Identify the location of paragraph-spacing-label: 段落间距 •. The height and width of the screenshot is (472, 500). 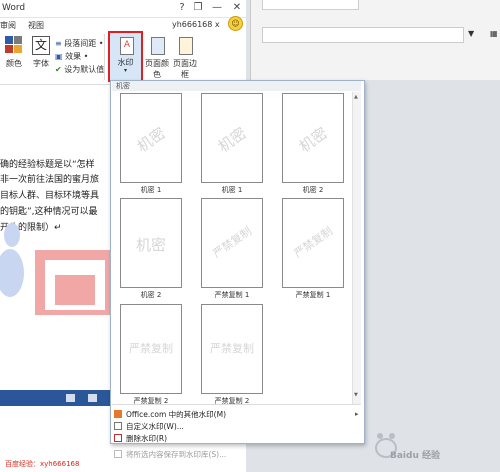
(84, 43).